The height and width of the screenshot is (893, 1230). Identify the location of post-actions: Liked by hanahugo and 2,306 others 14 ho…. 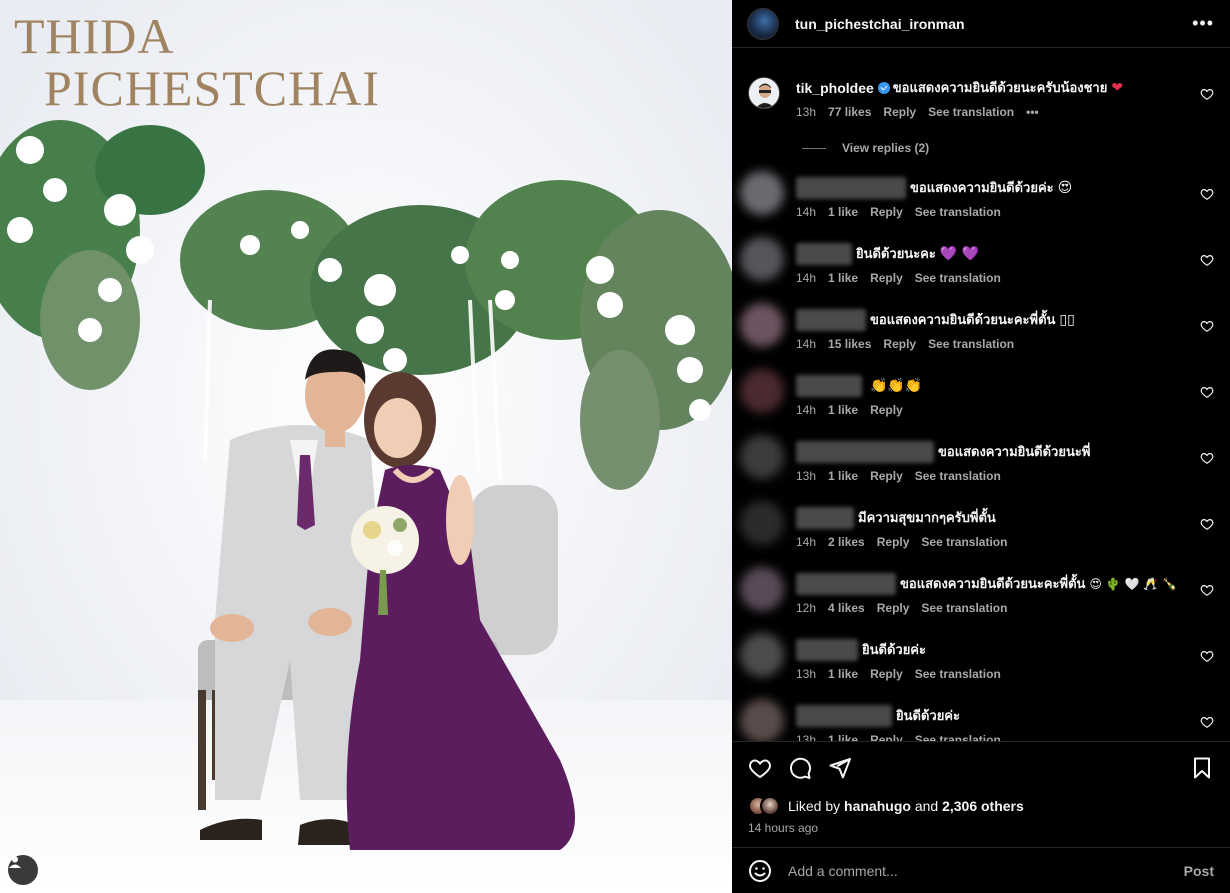
(981, 794).